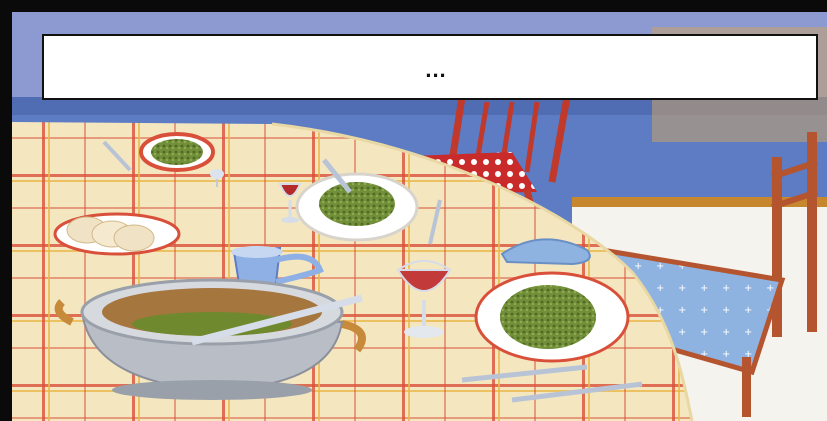 The image size is (827, 421). Describe the element at coordinates (117, 234) in the screenshot. I see `bread-icon` at that location.